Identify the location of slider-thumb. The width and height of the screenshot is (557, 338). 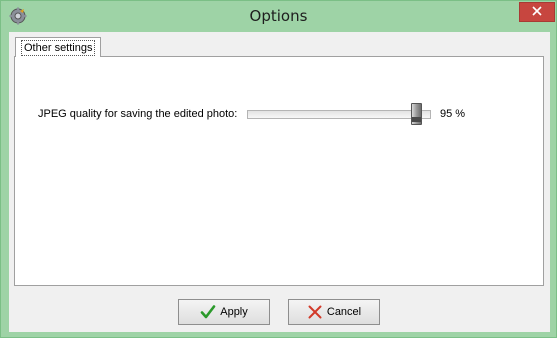
(416, 114).